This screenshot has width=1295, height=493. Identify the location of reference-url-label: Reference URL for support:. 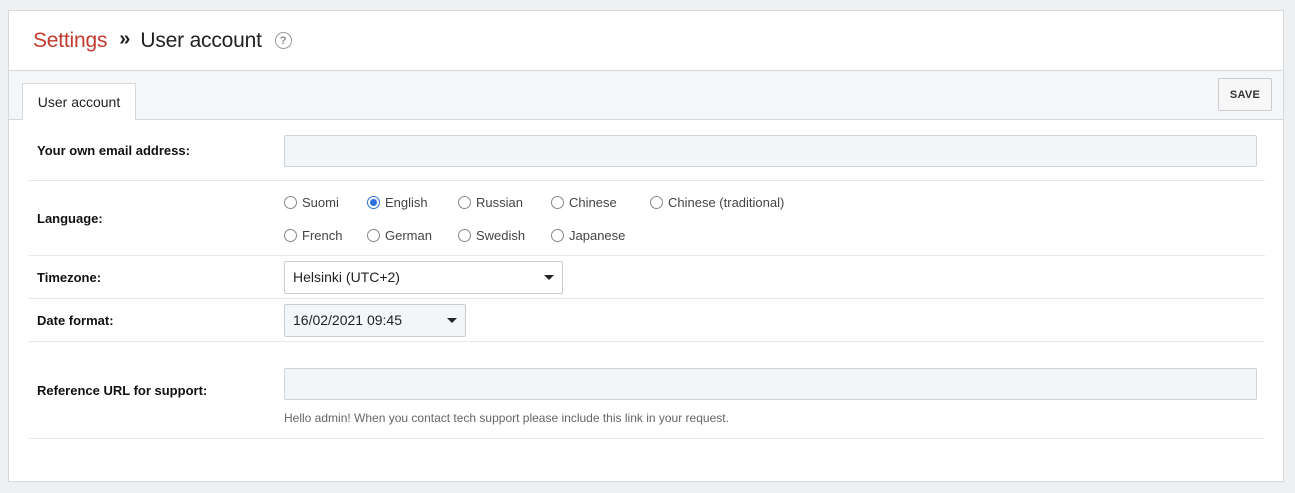
(122, 390).